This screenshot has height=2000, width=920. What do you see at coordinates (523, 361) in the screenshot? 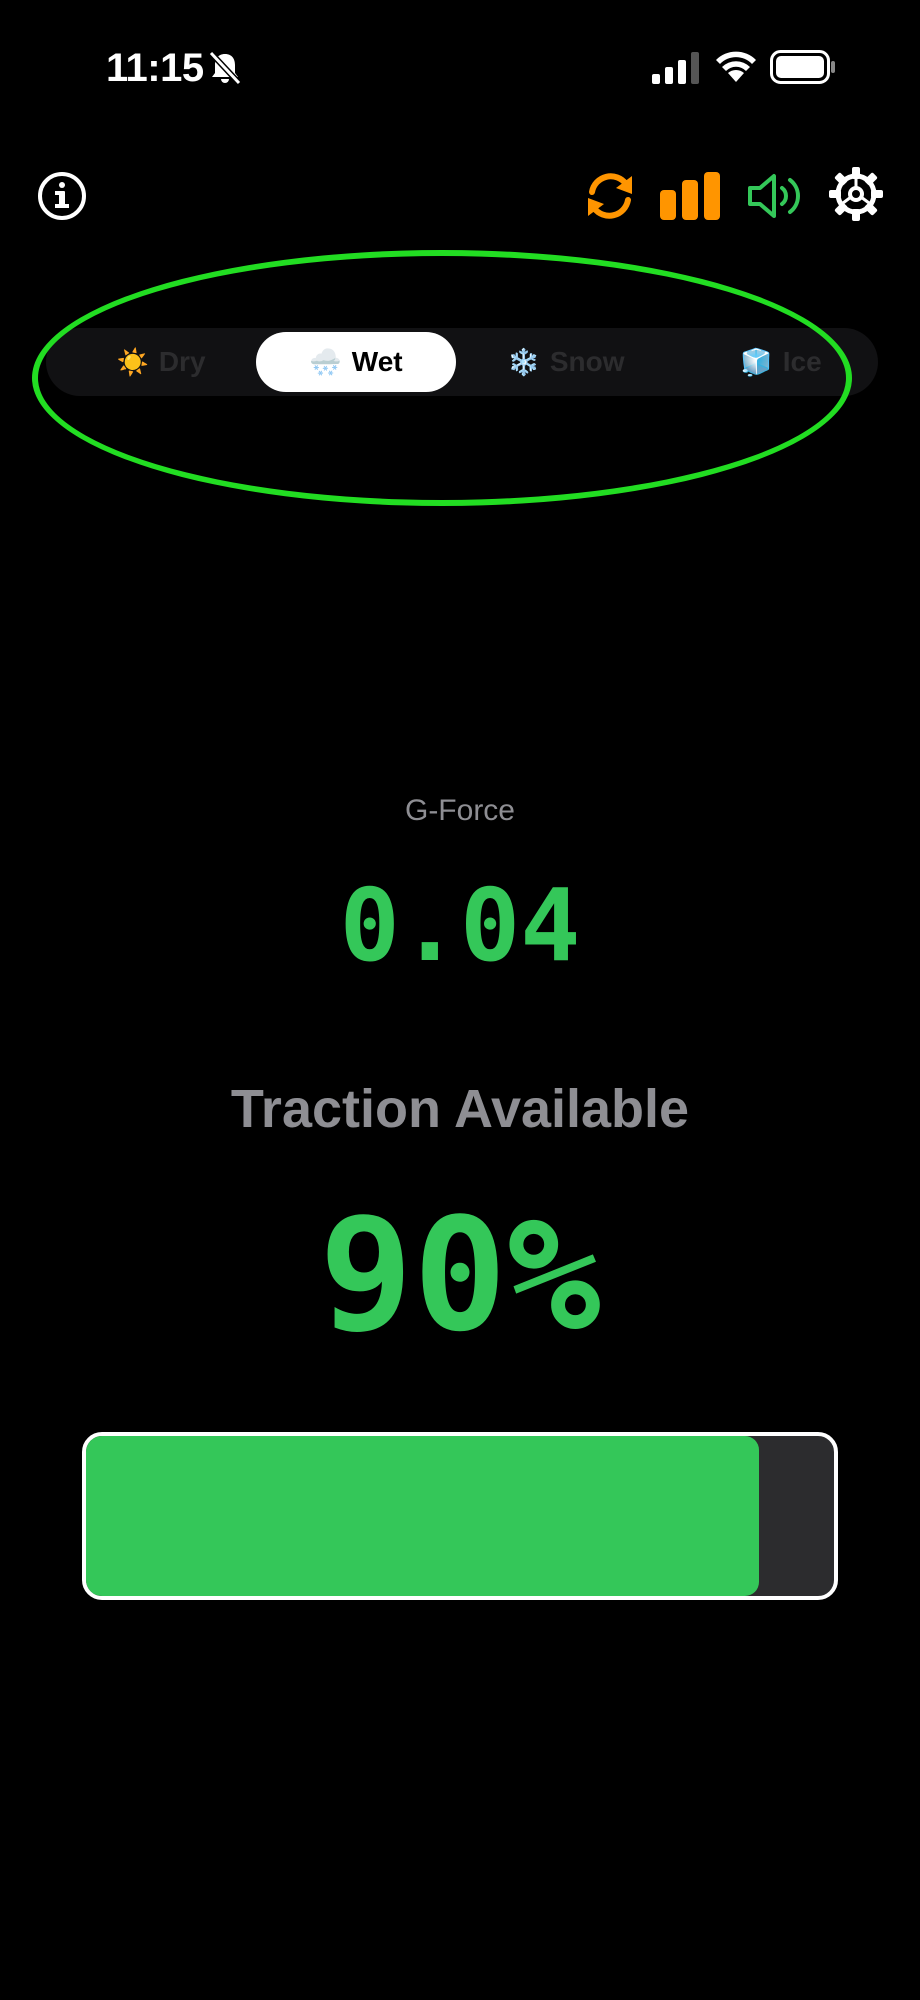
I see `snowflake-icon: ❄️` at bounding box center [523, 361].